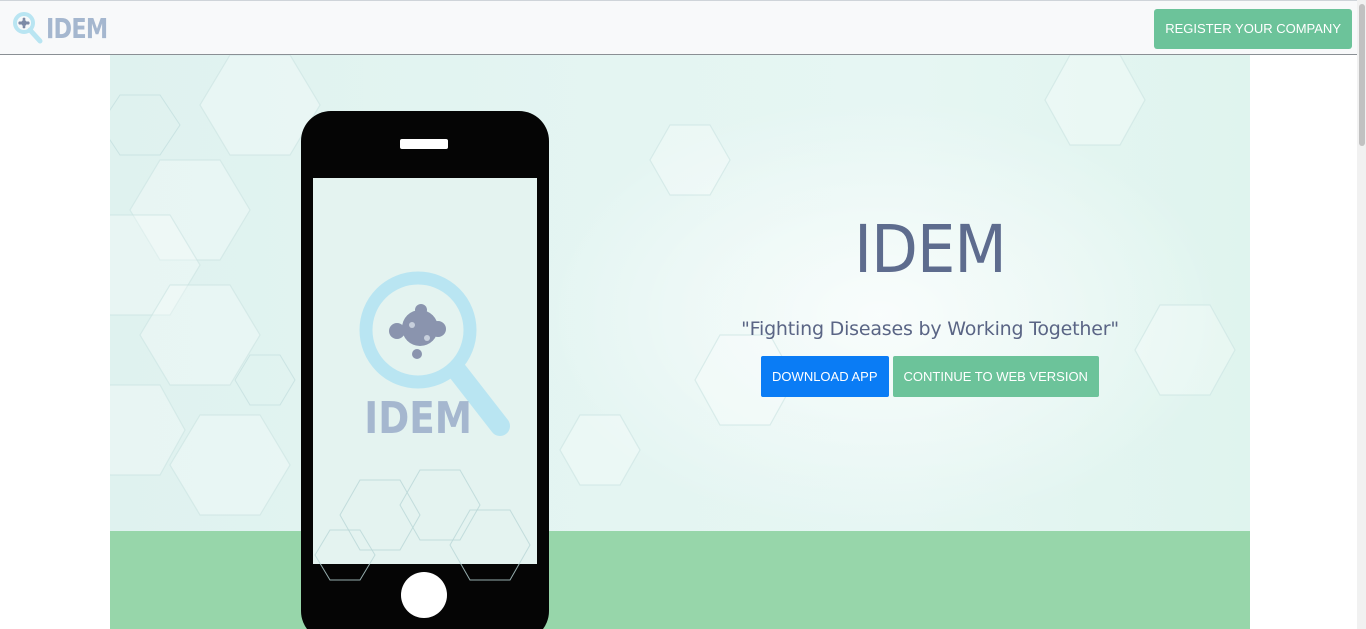 Image resolution: width=1366 pixels, height=629 pixels. What do you see at coordinates (930, 249) in the screenshot?
I see `hero-title: IDEM` at bounding box center [930, 249].